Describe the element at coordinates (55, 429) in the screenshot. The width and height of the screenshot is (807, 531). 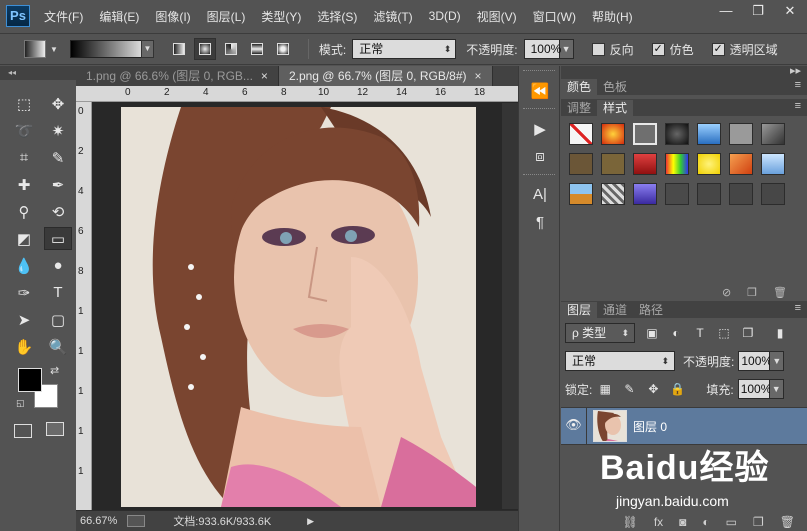
I see `screen-mode-icon` at that location.